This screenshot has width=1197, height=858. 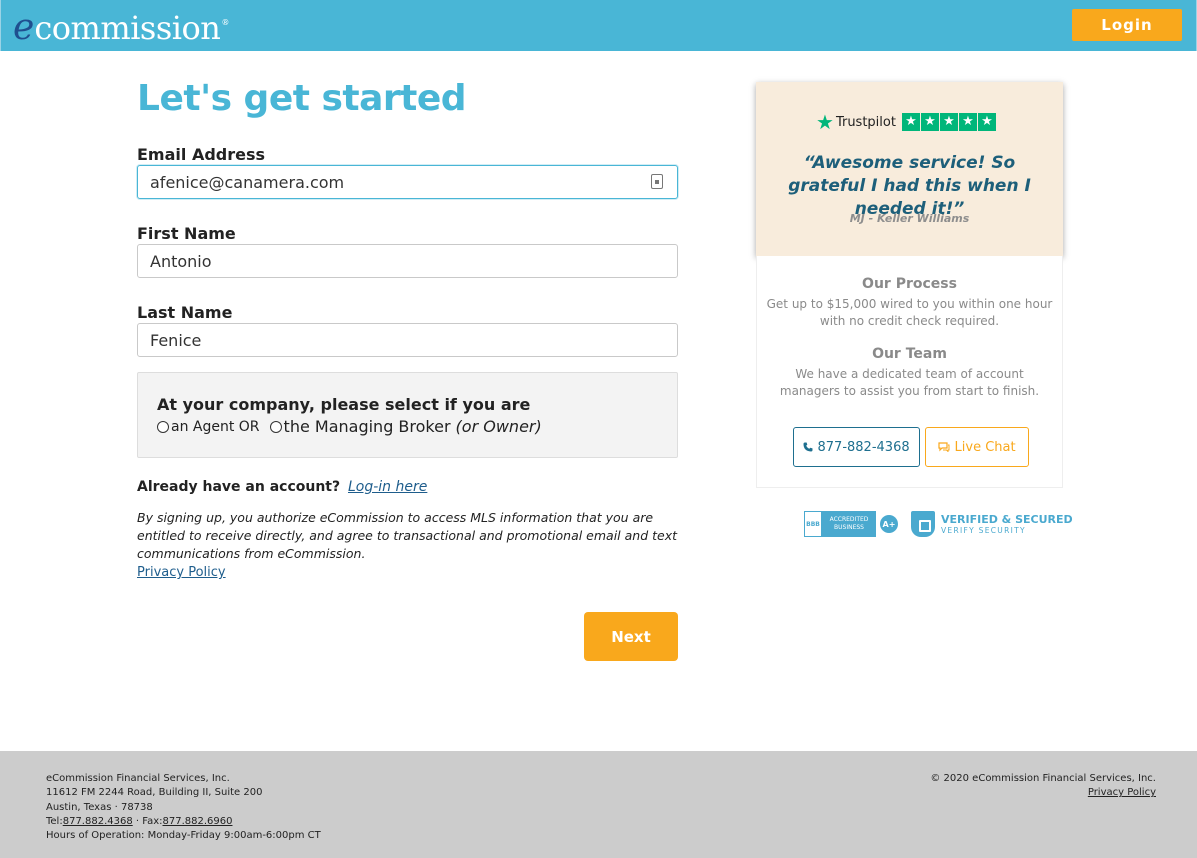 What do you see at coordinates (499, 426) in the screenshot?
I see `broker-option-note: (or Owner)` at bounding box center [499, 426].